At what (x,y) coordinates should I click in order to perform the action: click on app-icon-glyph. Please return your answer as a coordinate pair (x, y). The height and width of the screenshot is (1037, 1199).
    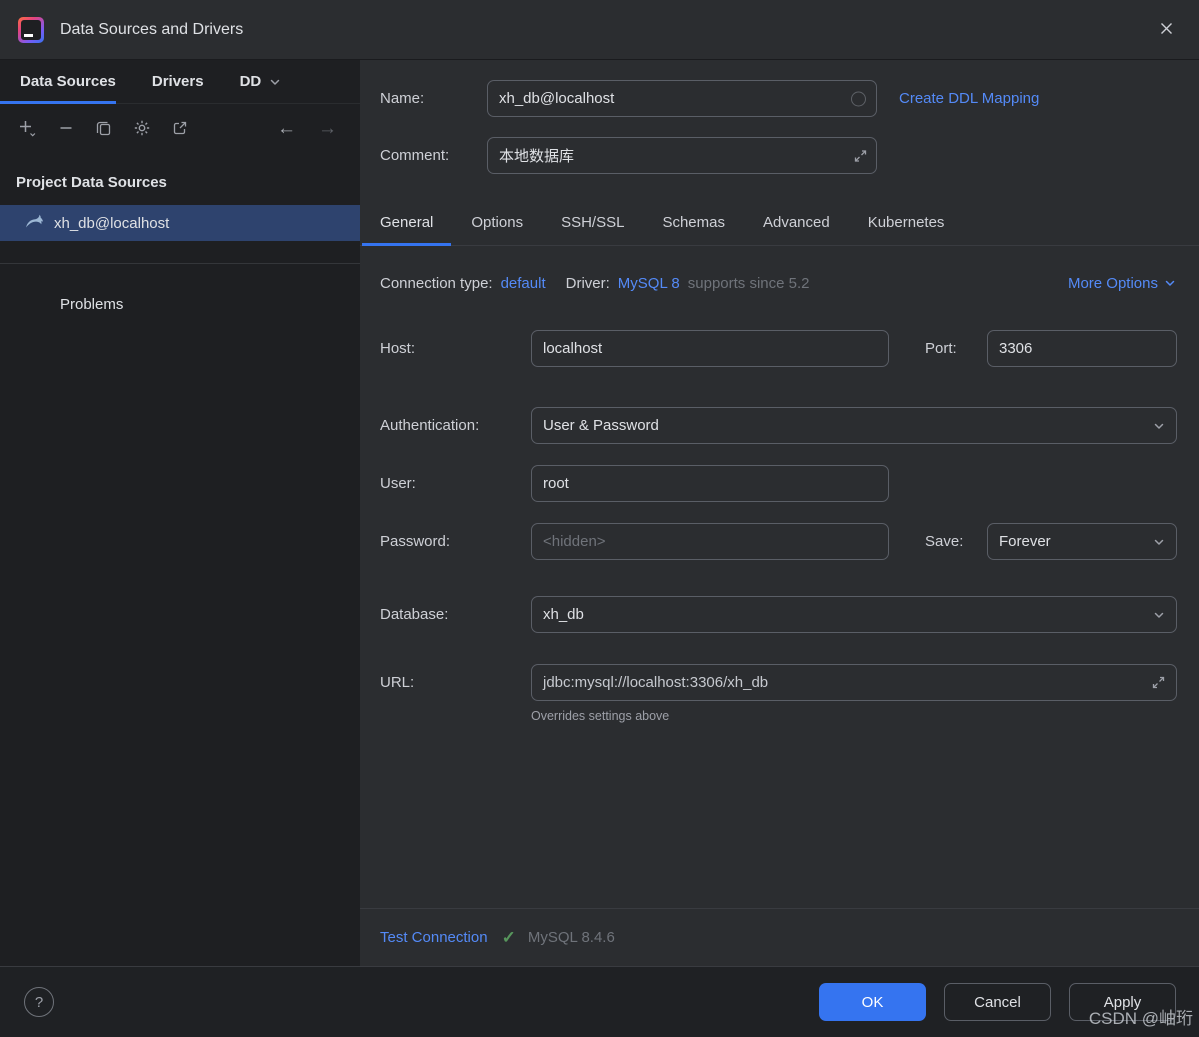
    Looking at the image, I should click on (31, 29).